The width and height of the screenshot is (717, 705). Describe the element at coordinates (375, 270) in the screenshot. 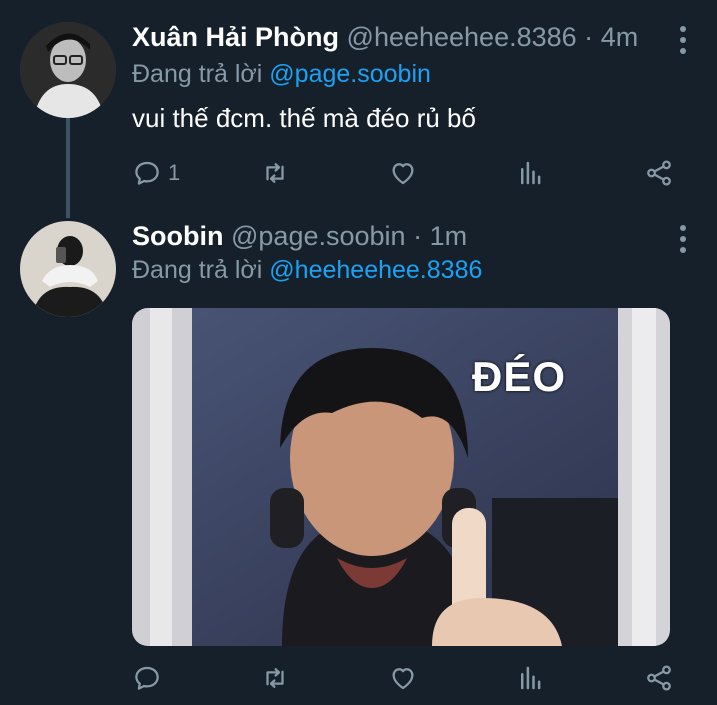

I see `mention-link: @heeheehee.8386` at that location.